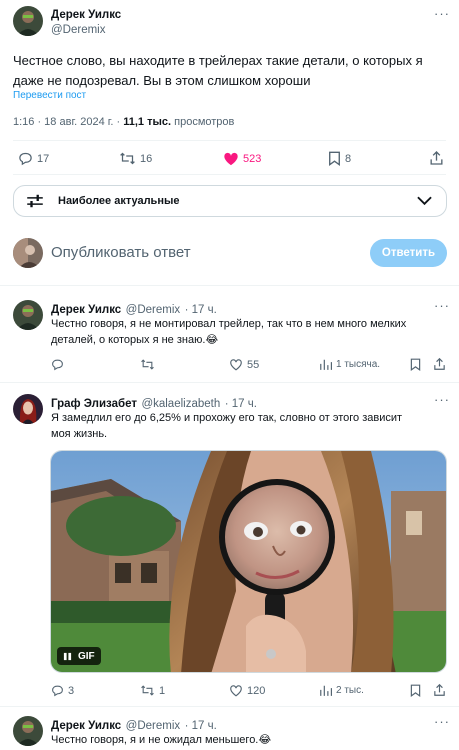 The width and height of the screenshot is (459, 750). I want to click on reply-views-button: 2 тыс., so click(341, 690).